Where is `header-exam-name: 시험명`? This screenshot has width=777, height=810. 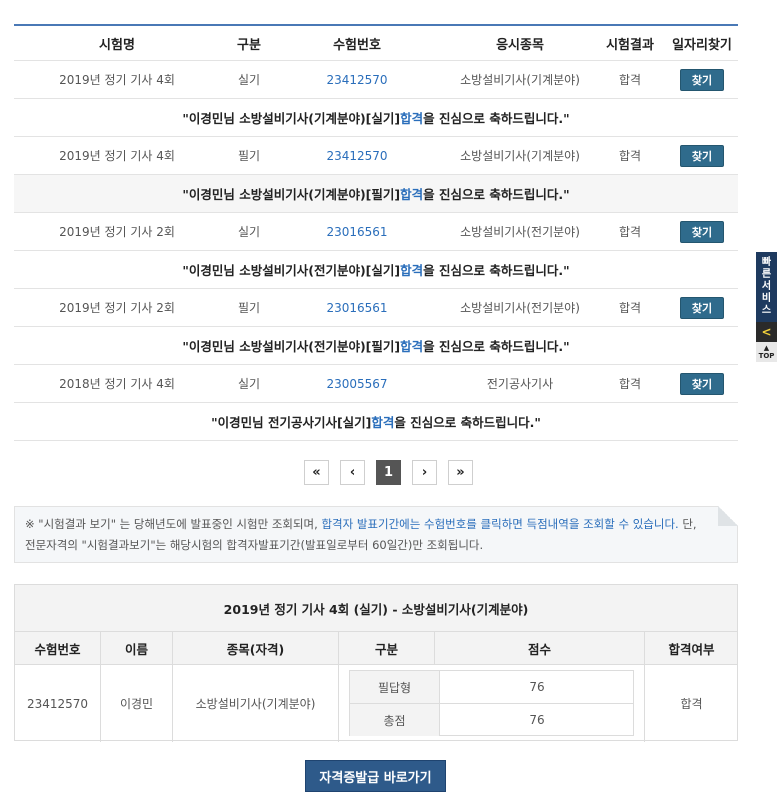 header-exam-name: 시험명 is located at coordinates (117, 45).